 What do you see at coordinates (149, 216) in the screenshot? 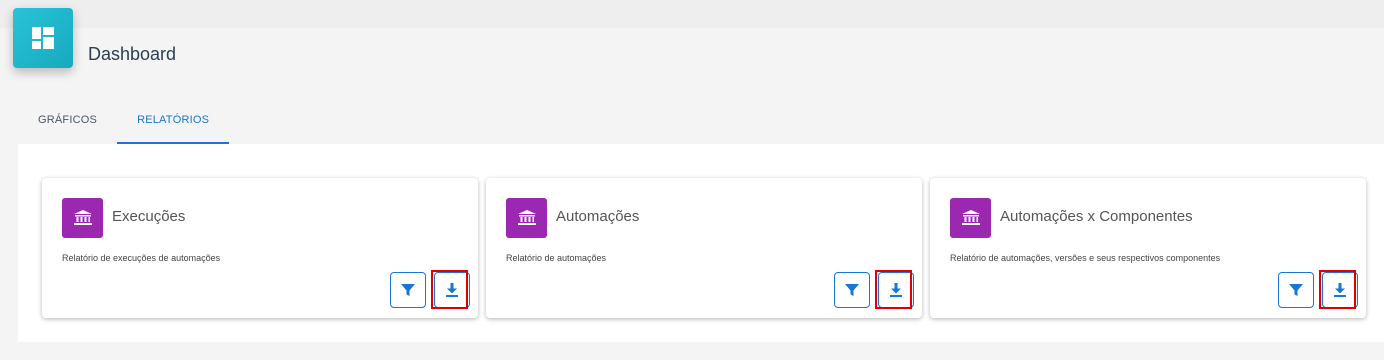
I see `card-title: Execuções` at bounding box center [149, 216].